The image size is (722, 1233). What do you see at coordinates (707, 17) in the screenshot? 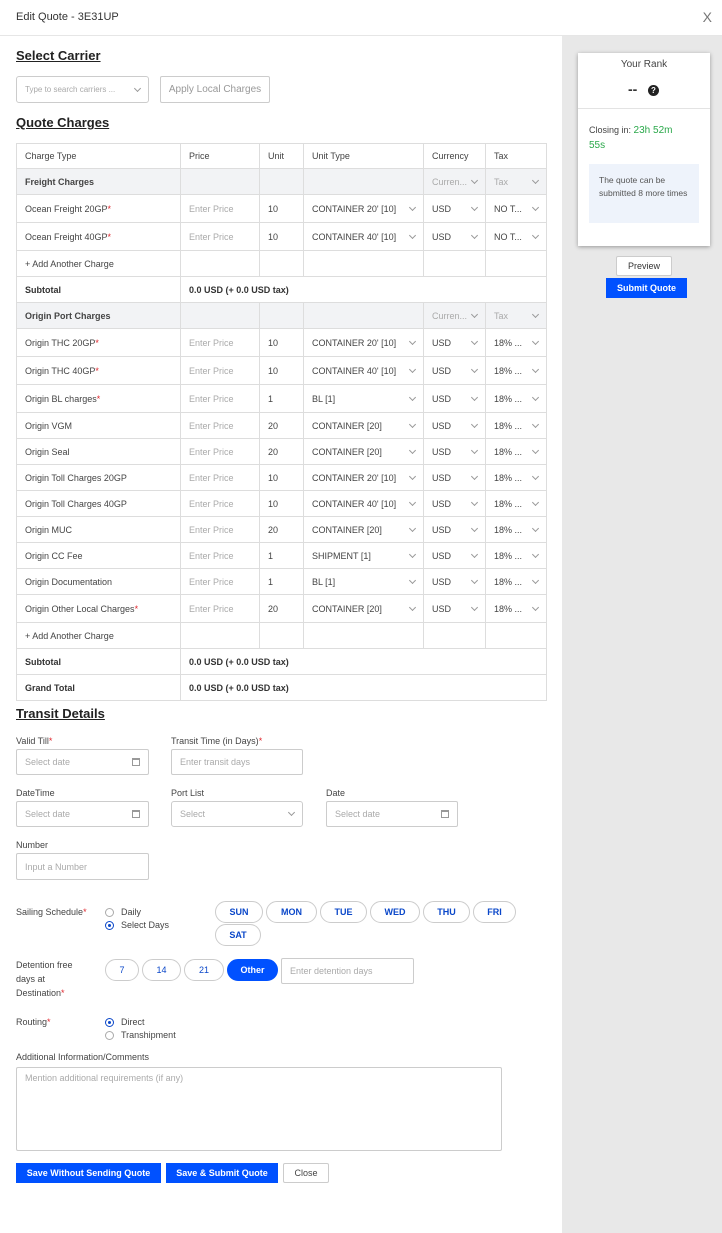
I see `close-icon: X` at bounding box center [707, 17].